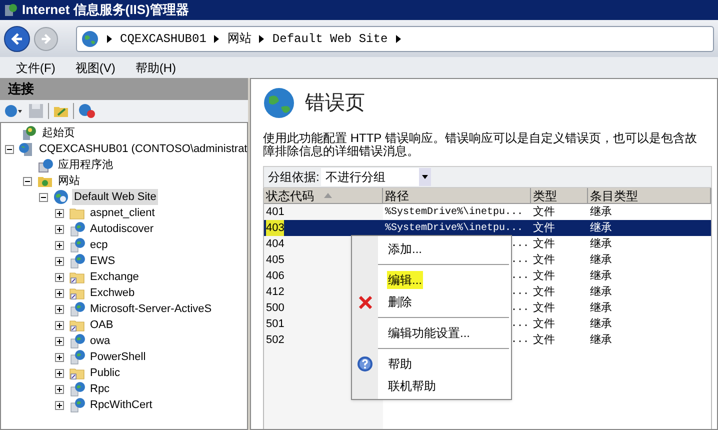 The height and width of the screenshot is (430, 718). What do you see at coordinates (480, 145) in the screenshot?
I see `description-text: 使用此功能配置 HTTP 错误响应。错误响应可以是自定义错误页，也可以是包含故障排除信息的详细错误消息。` at bounding box center [480, 145].